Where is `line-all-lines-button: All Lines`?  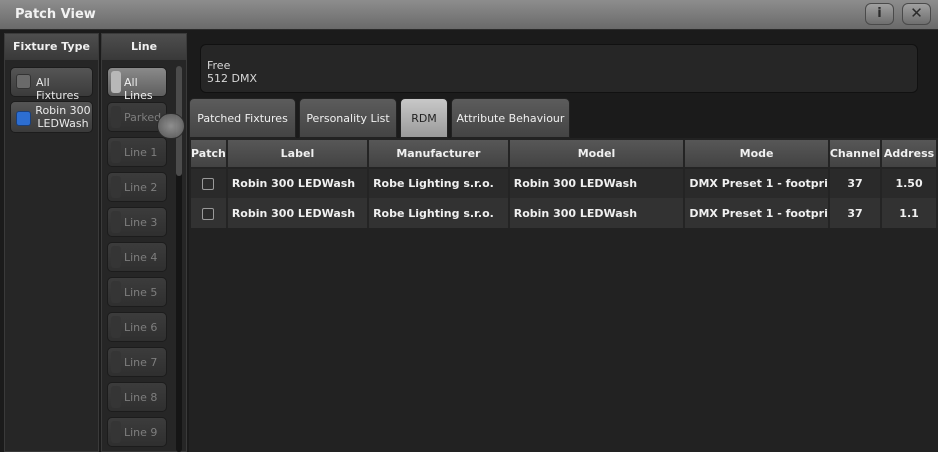 line-all-lines-button: All Lines is located at coordinates (137, 84).